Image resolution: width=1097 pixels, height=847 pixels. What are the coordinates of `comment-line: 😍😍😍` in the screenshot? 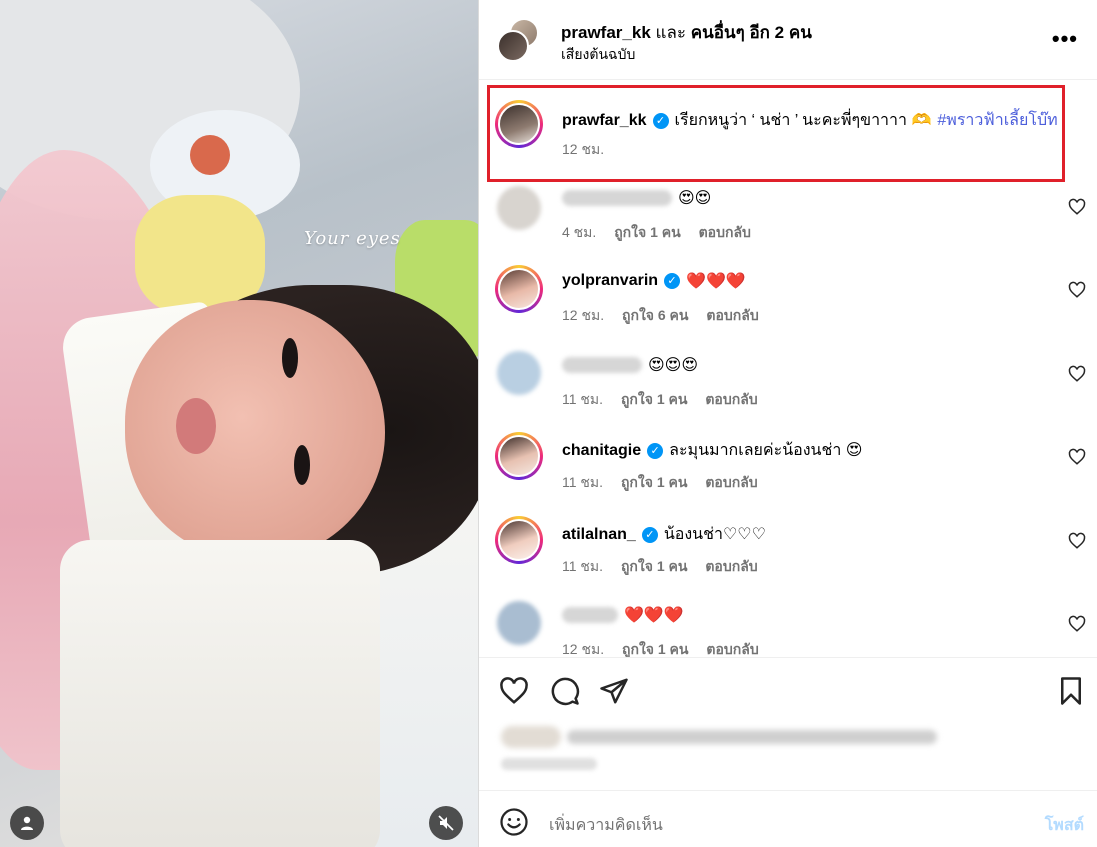 It's located at (630, 365).